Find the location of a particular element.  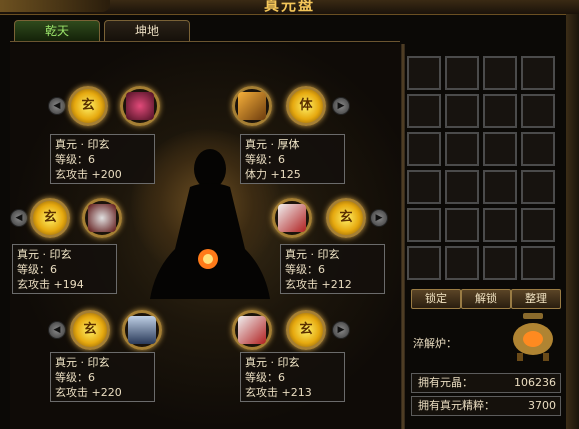

node-5-name: 真元 · 印玄 is located at coordinates (82, 362).